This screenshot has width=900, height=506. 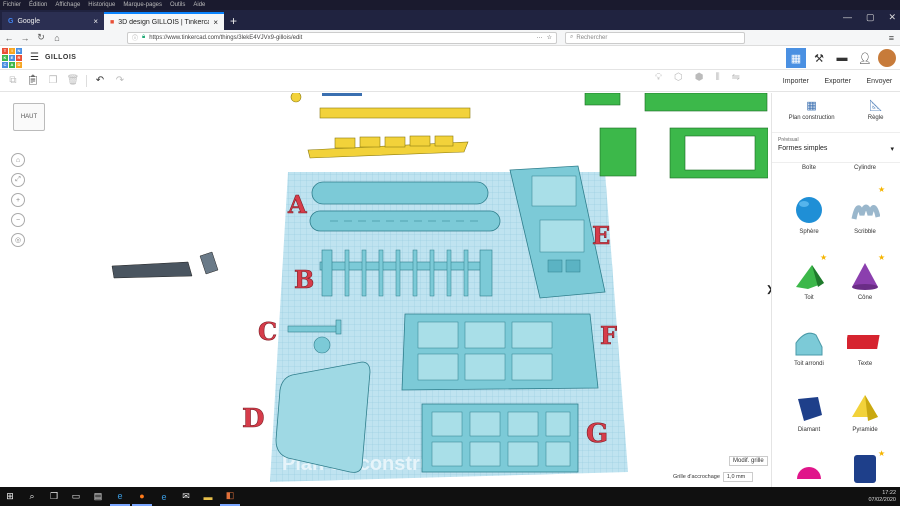 What do you see at coordinates (54, 496) in the screenshot?
I see `task-view-icon: ❒` at bounding box center [54, 496].